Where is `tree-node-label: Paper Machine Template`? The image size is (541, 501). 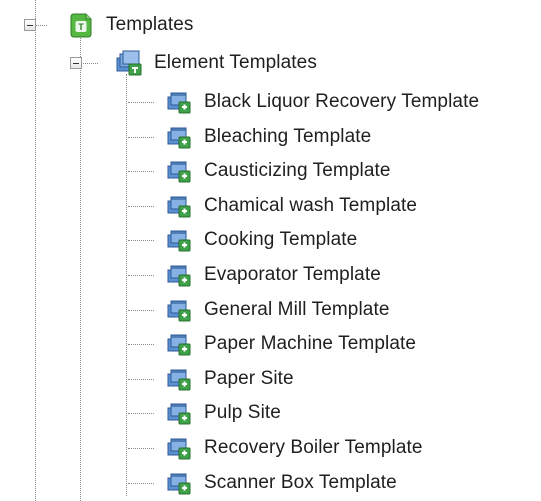
tree-node-label: Paper Machine Template is located at coordinates (310, 344).